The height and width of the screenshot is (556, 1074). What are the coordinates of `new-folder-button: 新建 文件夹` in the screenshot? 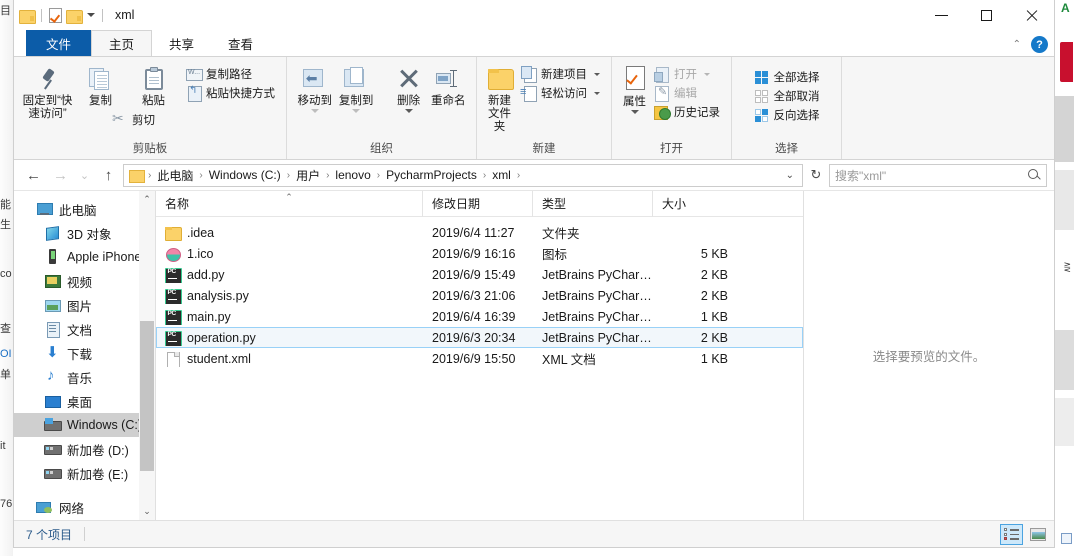 It's located at (499, 98).